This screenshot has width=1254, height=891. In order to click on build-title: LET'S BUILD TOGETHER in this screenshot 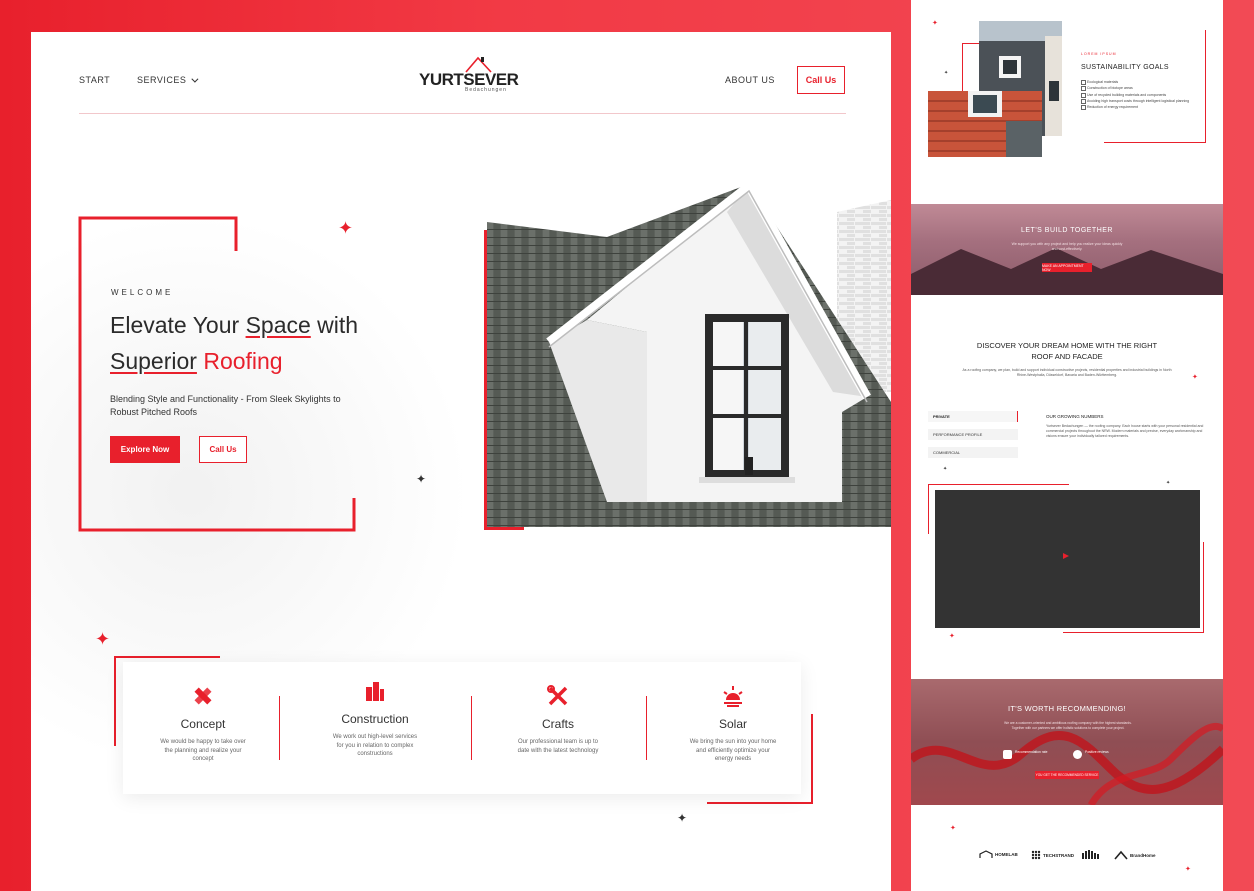, I will do `click(1067, 230)`.